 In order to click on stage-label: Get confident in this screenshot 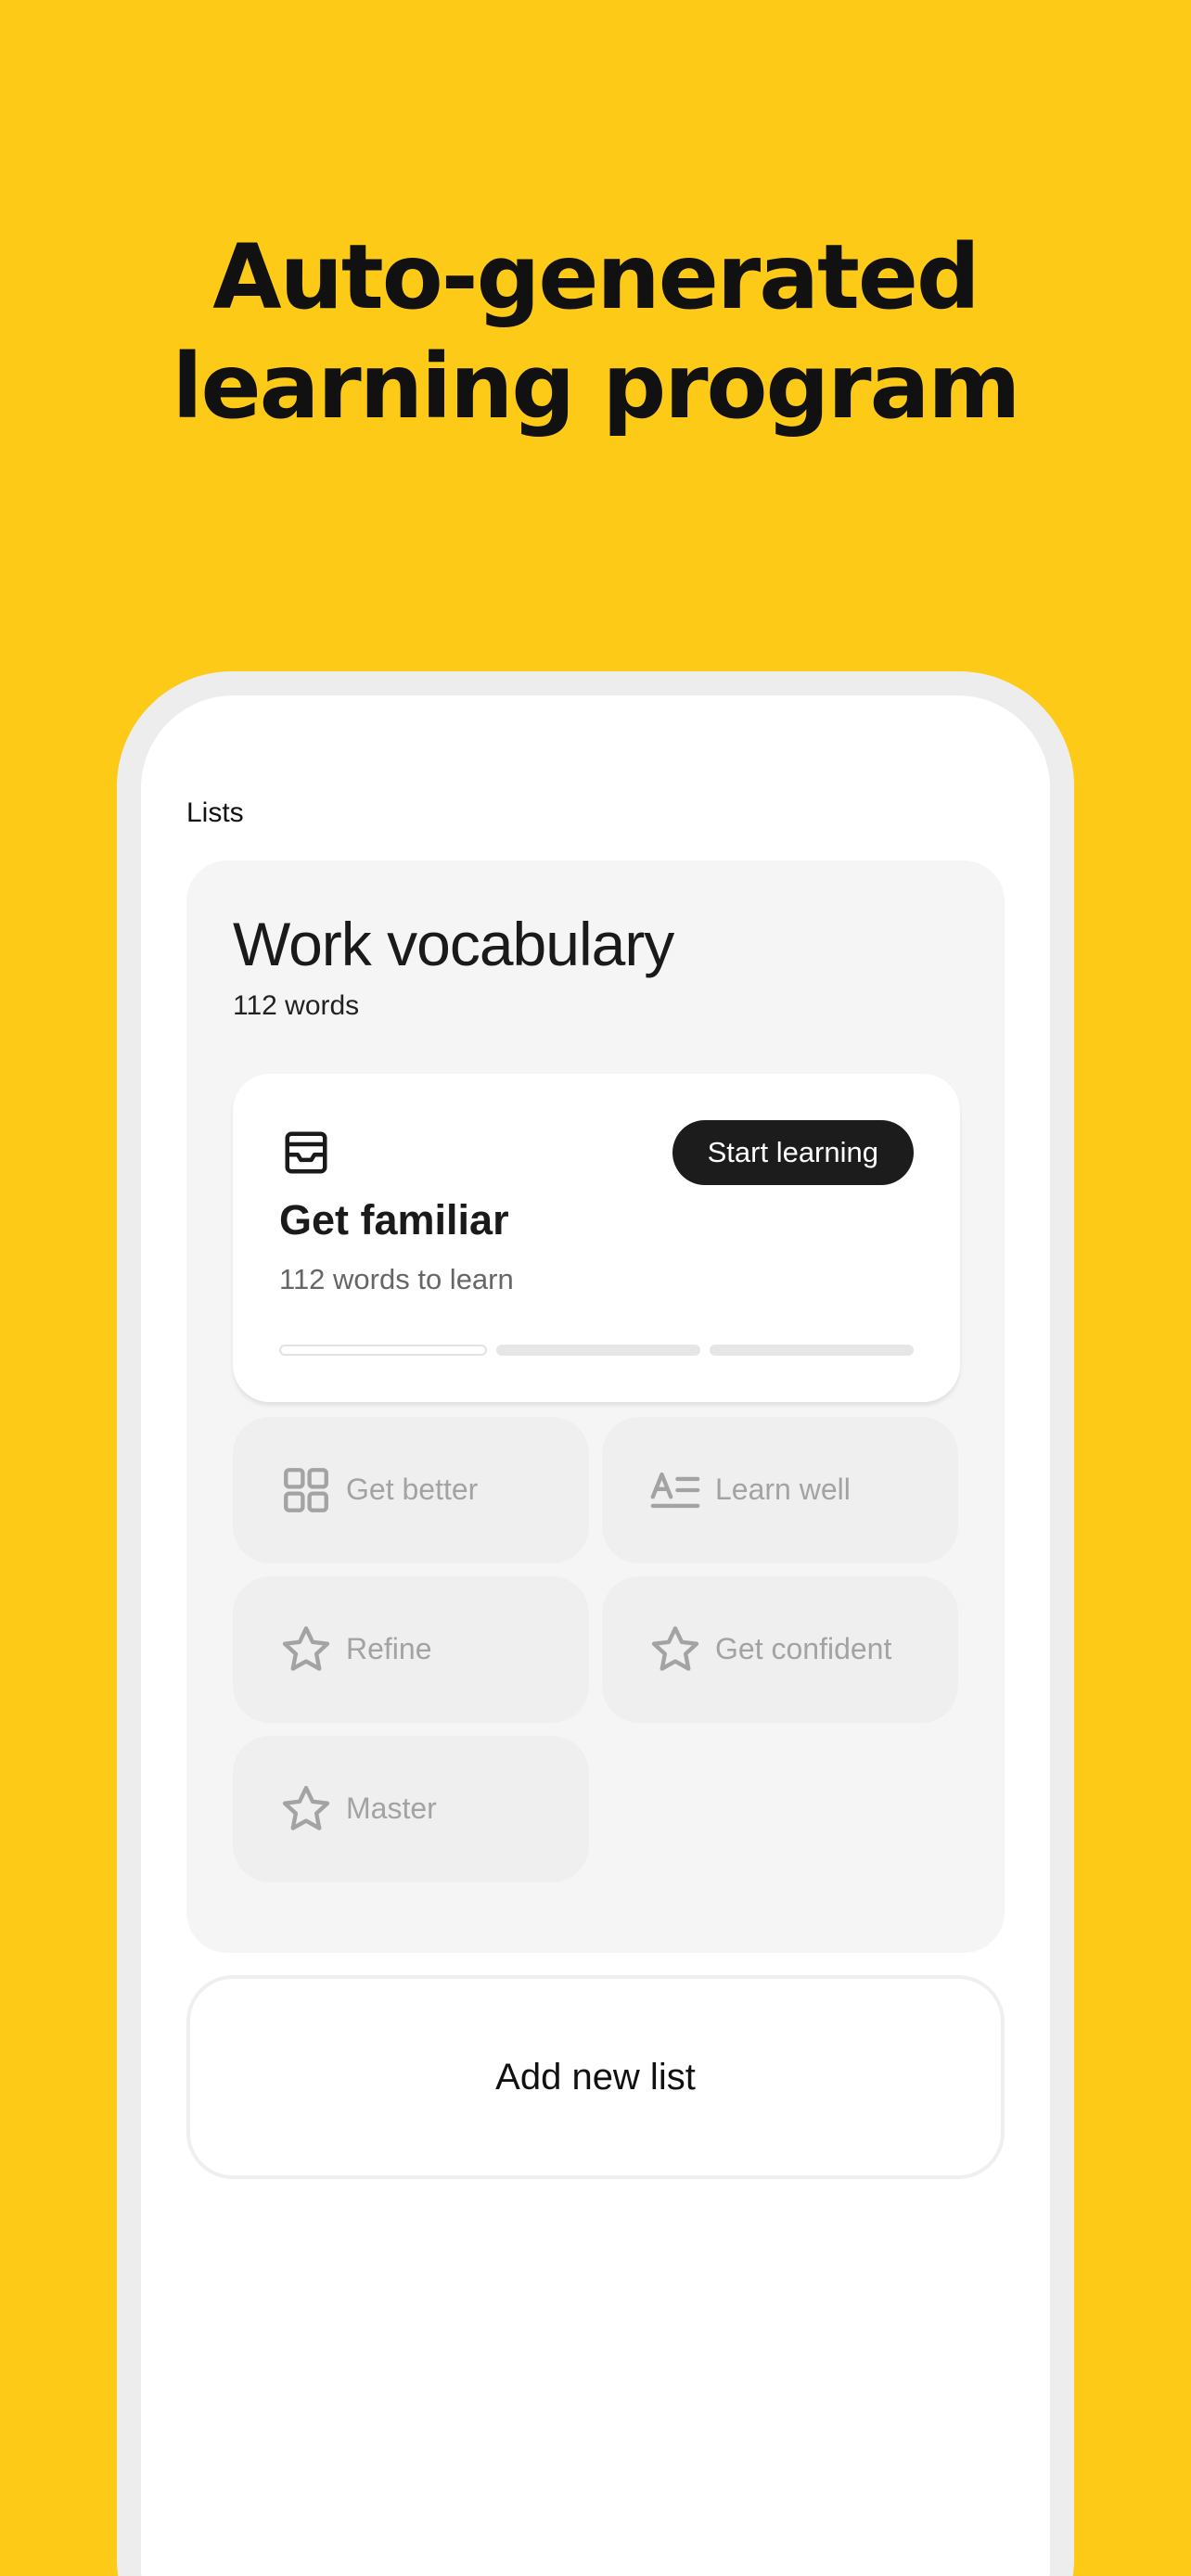, I will do `click(803, 1648)`.